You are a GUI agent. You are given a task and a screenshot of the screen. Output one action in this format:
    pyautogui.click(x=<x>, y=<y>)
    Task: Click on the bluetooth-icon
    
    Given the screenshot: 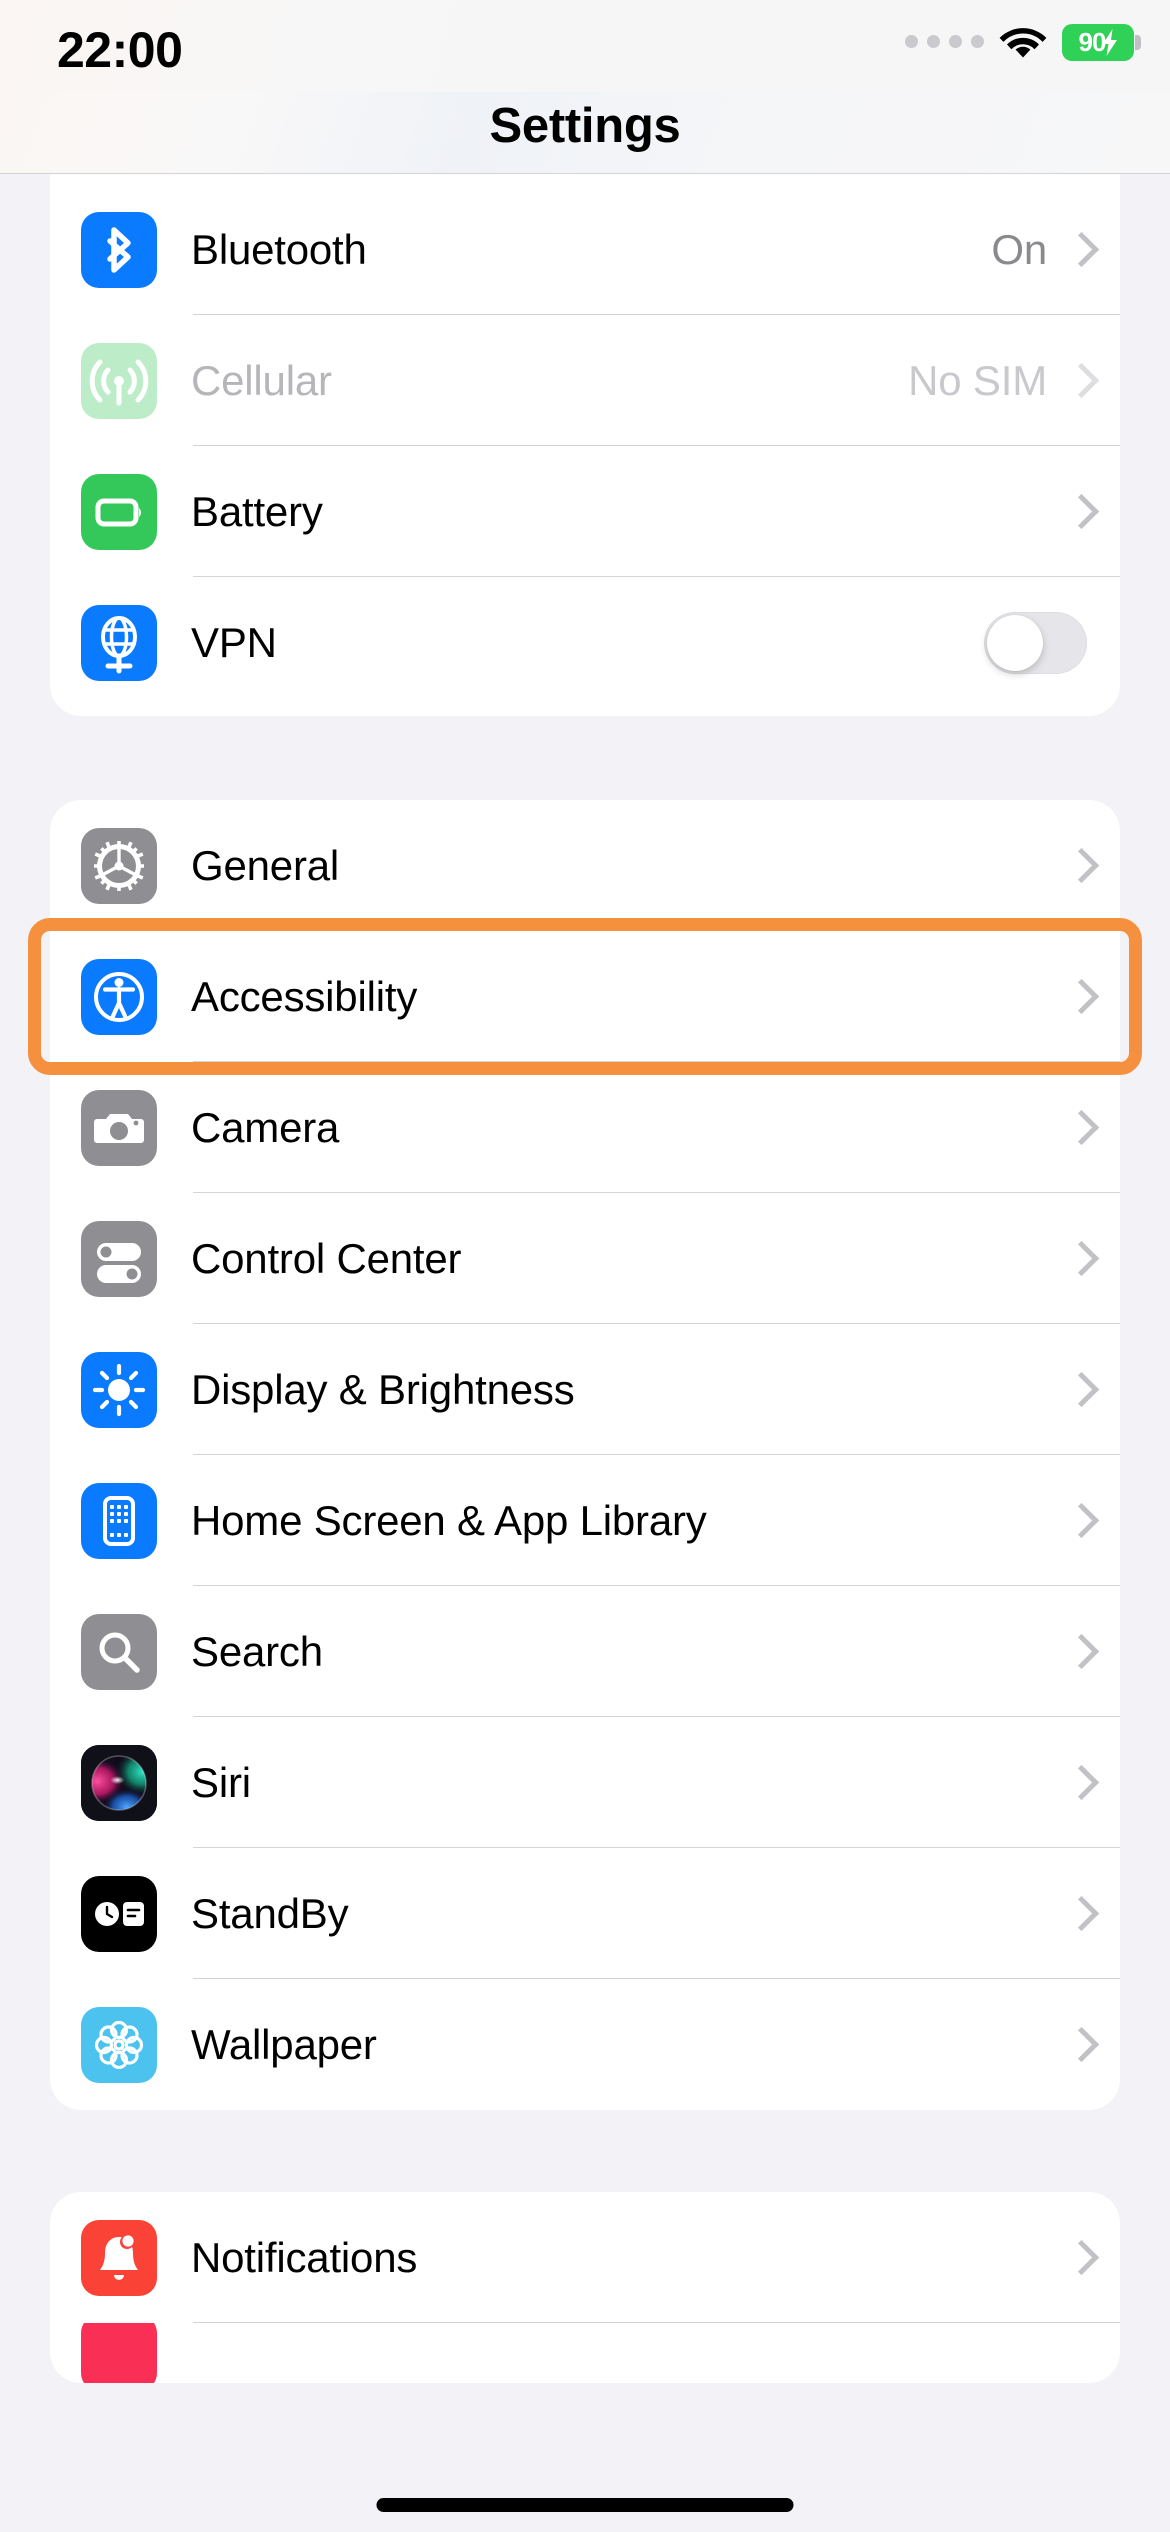 What is the action you would take?
    pyautogui.click(x=119, y=249)
    